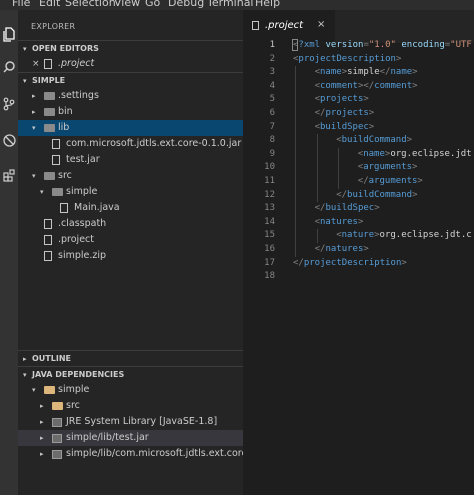 The height and width of the screenshot is (495, 474). I want to click on dep-item-src: ▸ src, so click(130, 406).